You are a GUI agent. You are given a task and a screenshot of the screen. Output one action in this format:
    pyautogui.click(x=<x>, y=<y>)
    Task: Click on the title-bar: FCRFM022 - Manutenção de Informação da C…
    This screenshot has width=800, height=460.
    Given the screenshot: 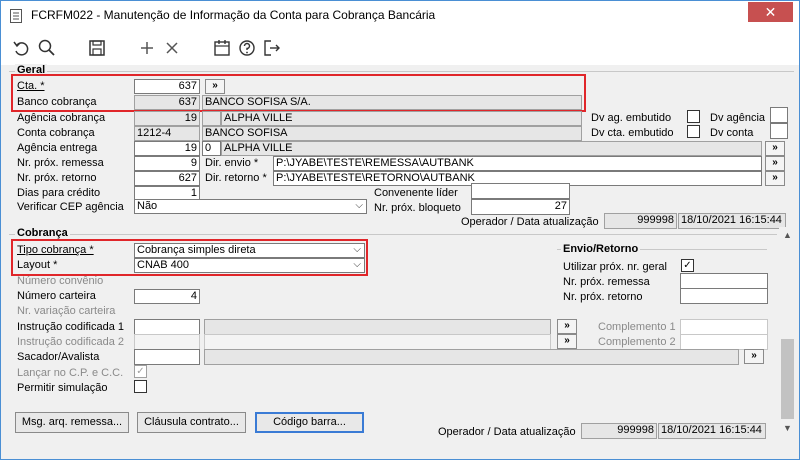 What is the action you would take?
    pyautogui.click(x=400, y=16)
    